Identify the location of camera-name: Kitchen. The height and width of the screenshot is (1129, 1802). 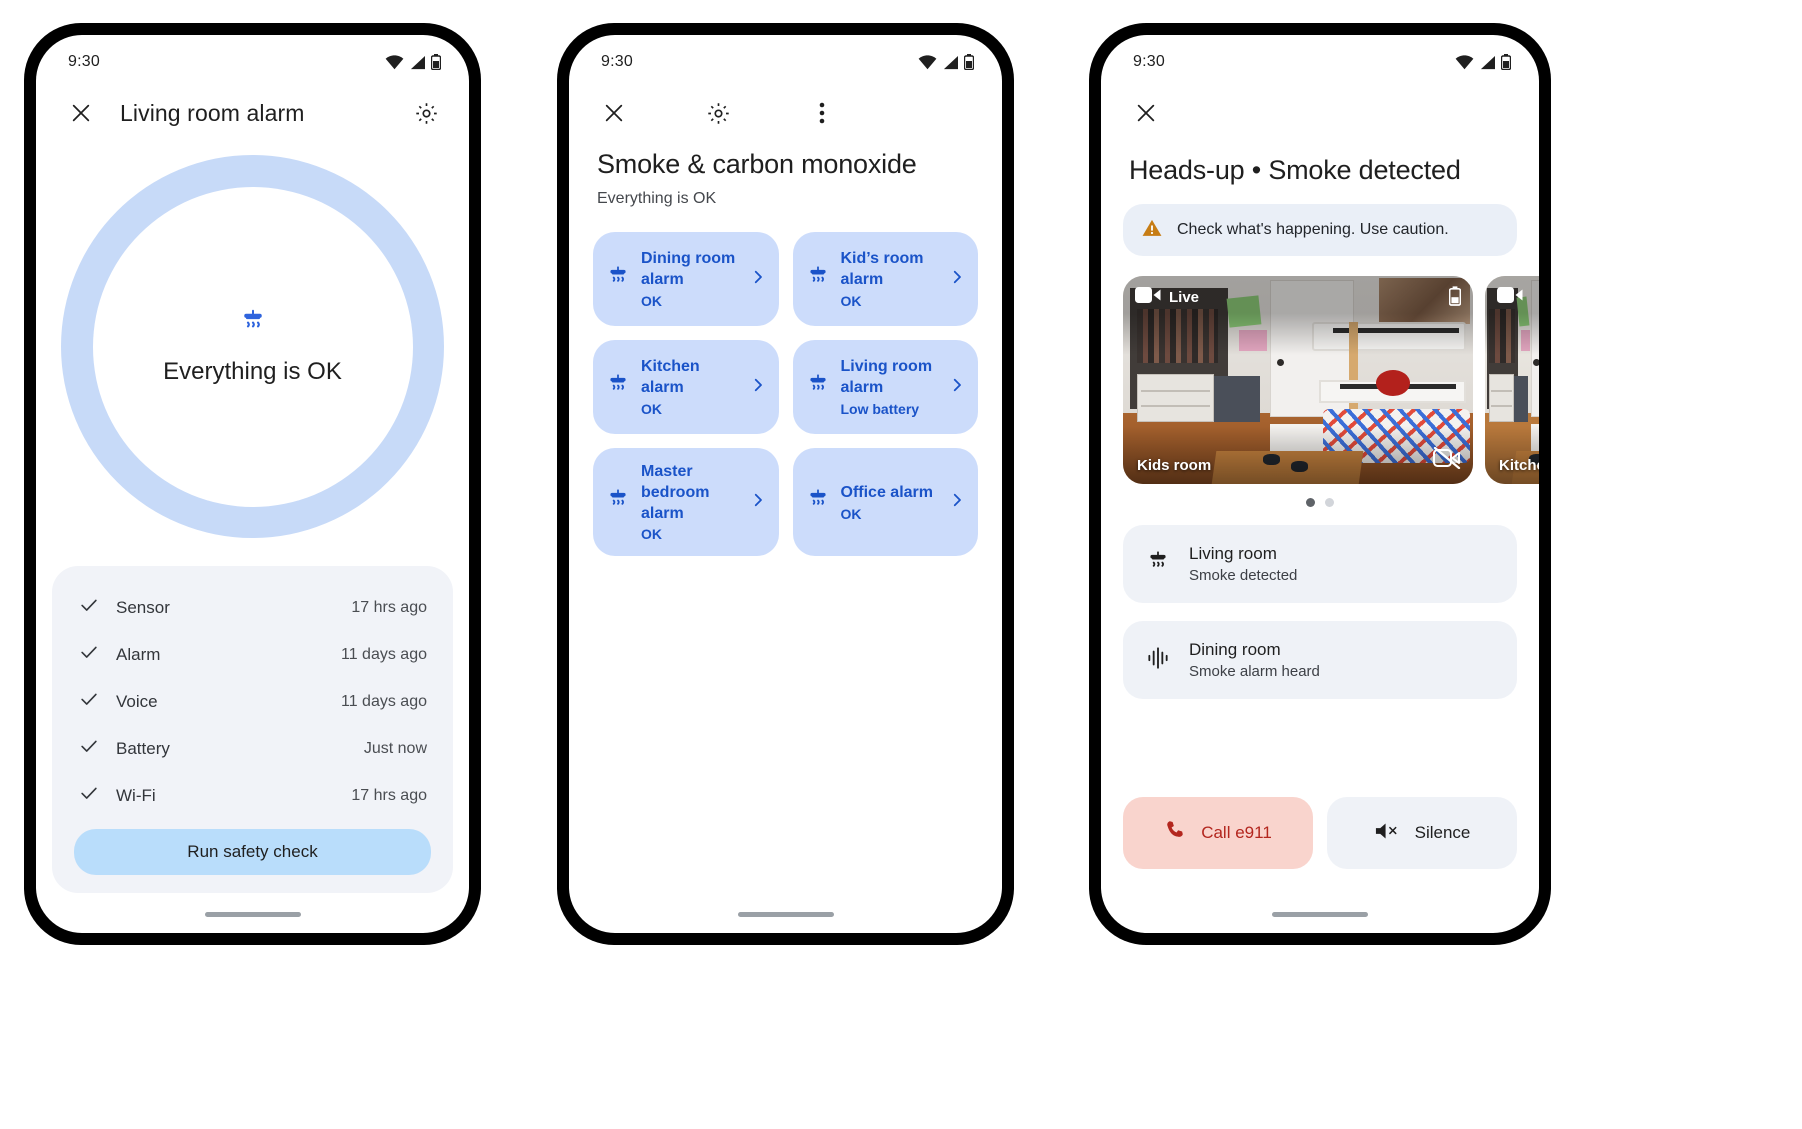
(1519, 465).